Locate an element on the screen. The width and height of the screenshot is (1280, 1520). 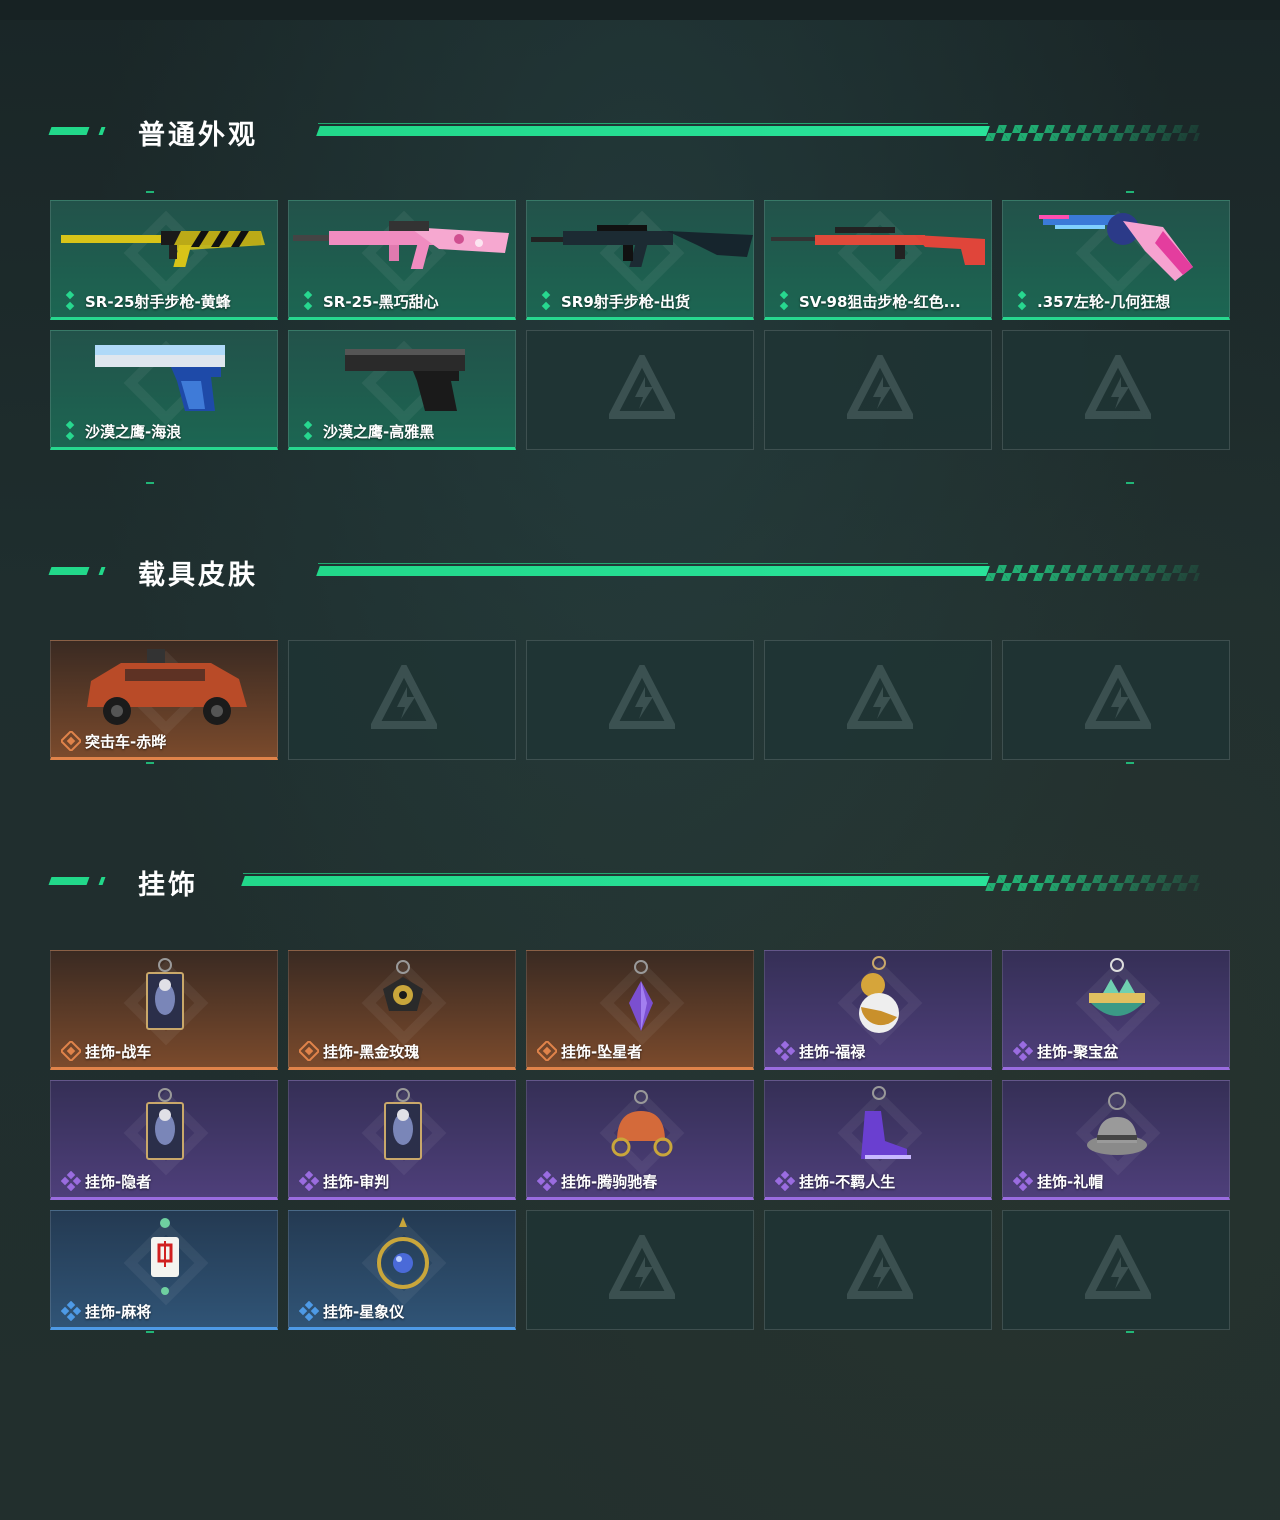
item-label: 挂饰-战车 is located at coordinates (105, 1051).